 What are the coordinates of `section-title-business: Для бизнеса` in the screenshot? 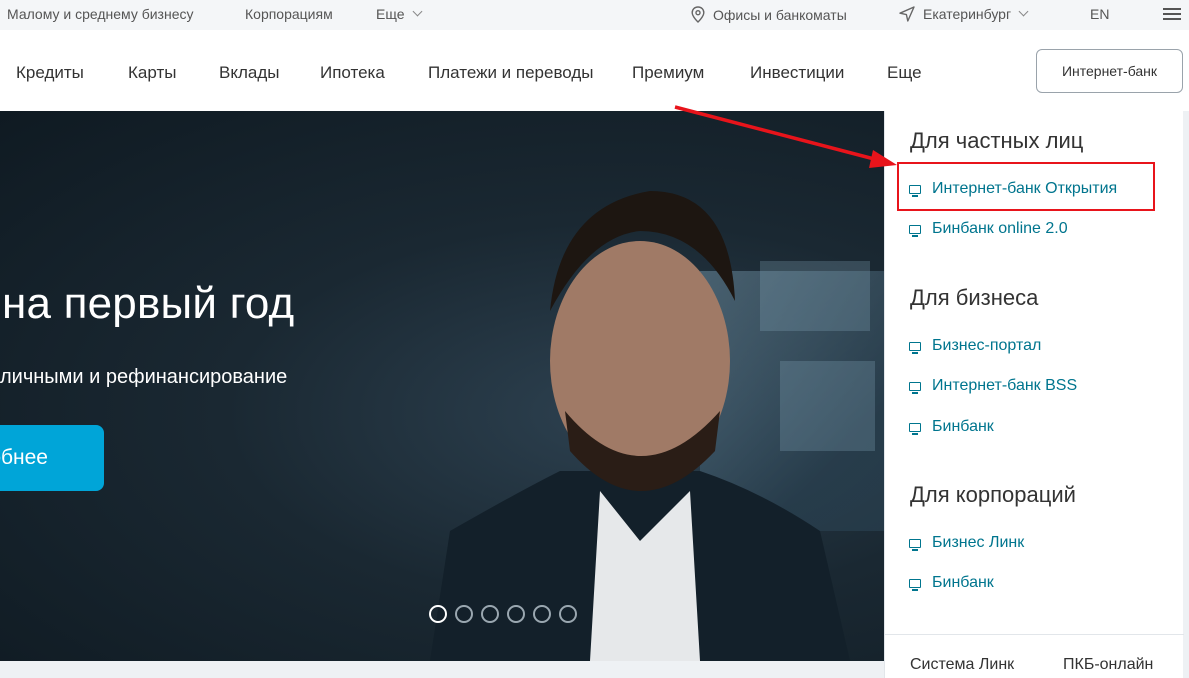 It's located at (974, 297).